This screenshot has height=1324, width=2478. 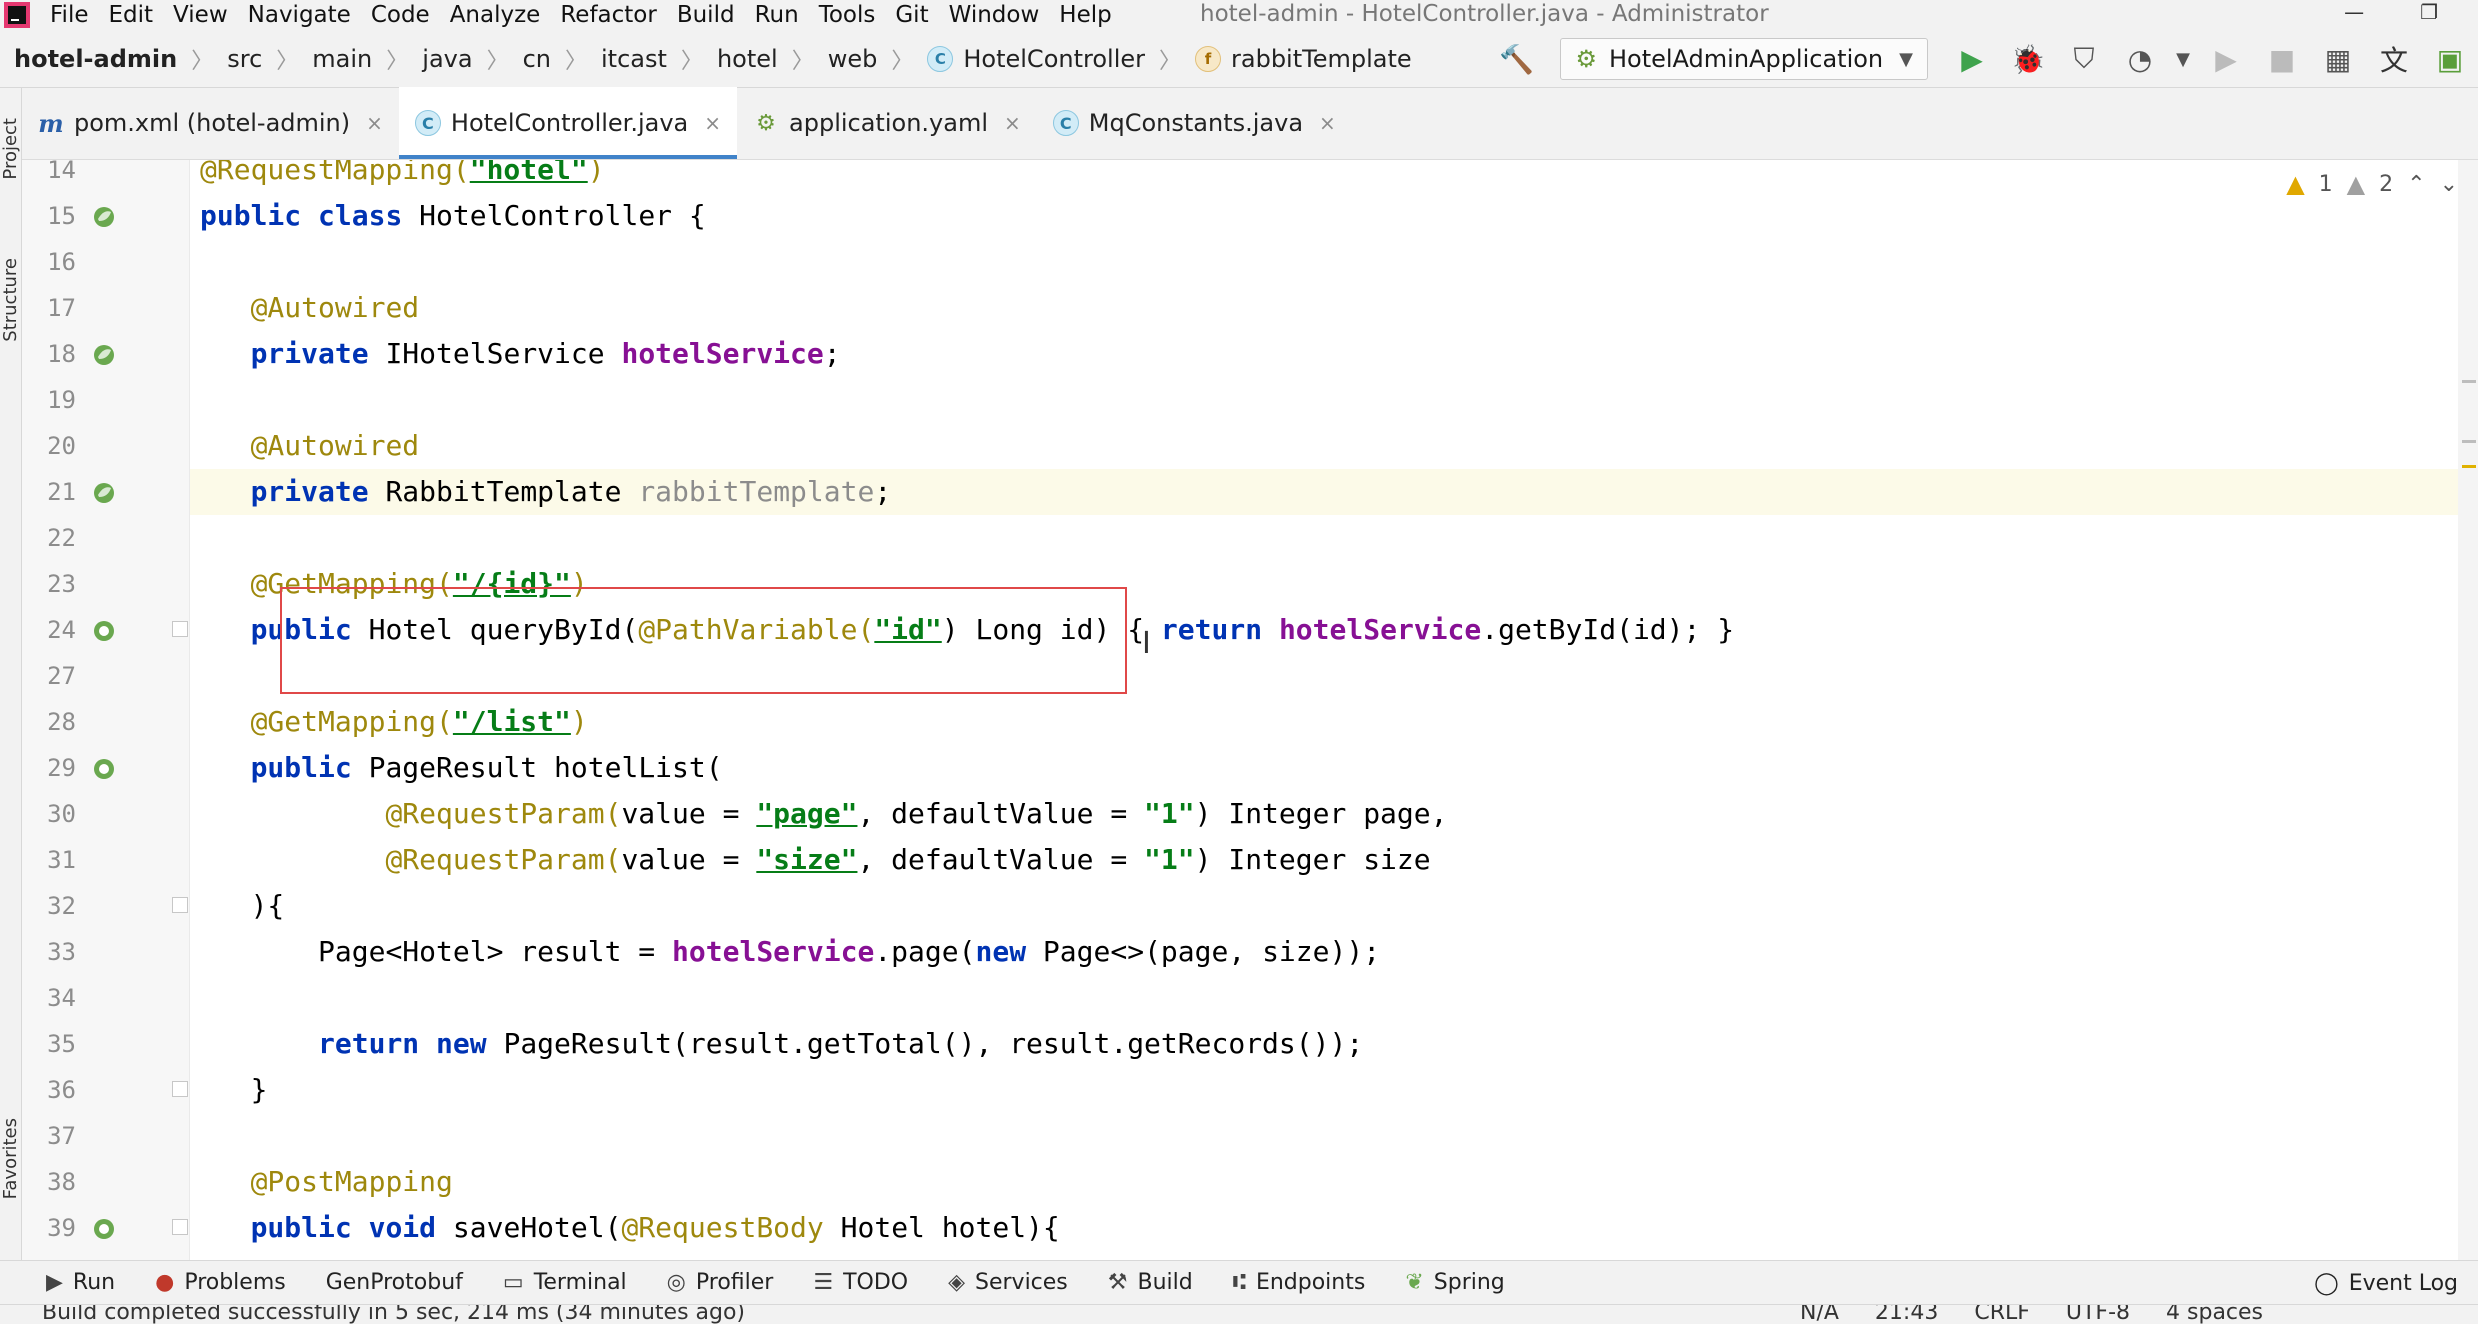 I want to click on build-tool-button: ⚒ Build, so click(x=1150, y=1282).